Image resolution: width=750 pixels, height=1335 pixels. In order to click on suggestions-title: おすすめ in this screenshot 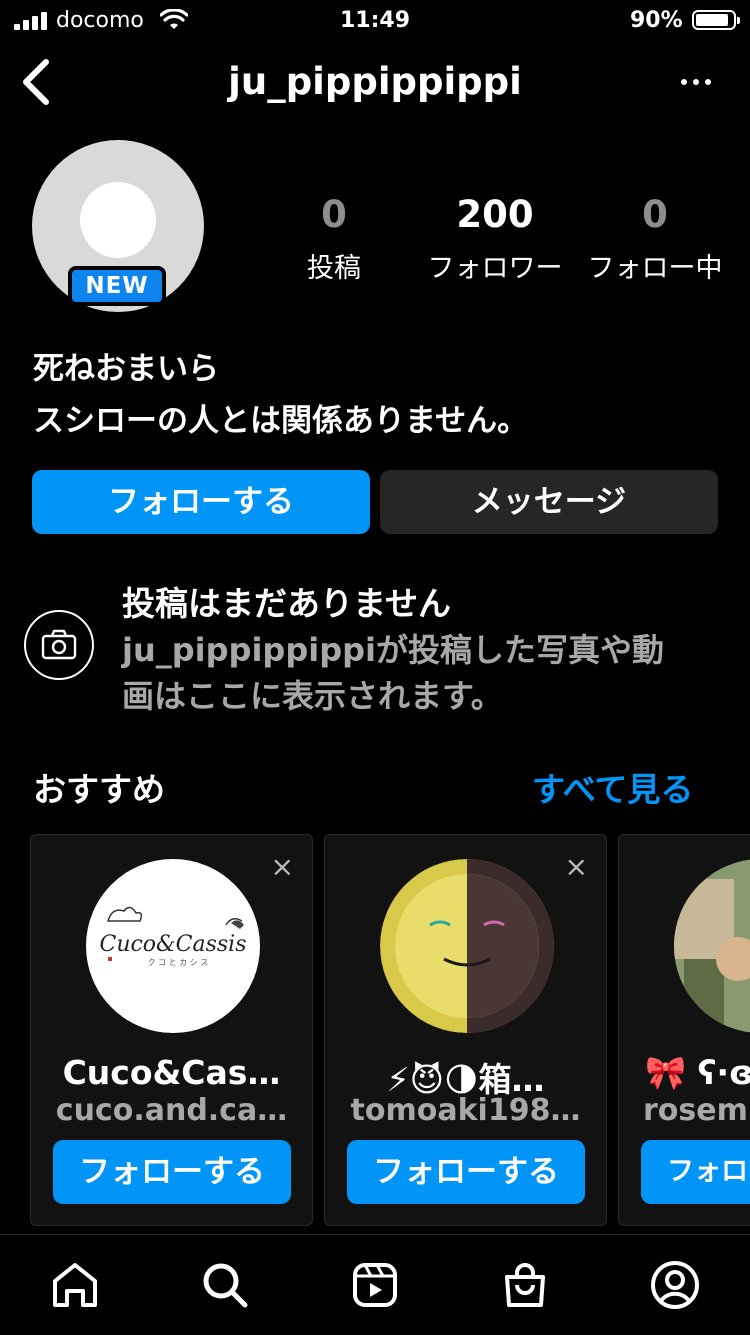, I will do `click(99, 789)`.